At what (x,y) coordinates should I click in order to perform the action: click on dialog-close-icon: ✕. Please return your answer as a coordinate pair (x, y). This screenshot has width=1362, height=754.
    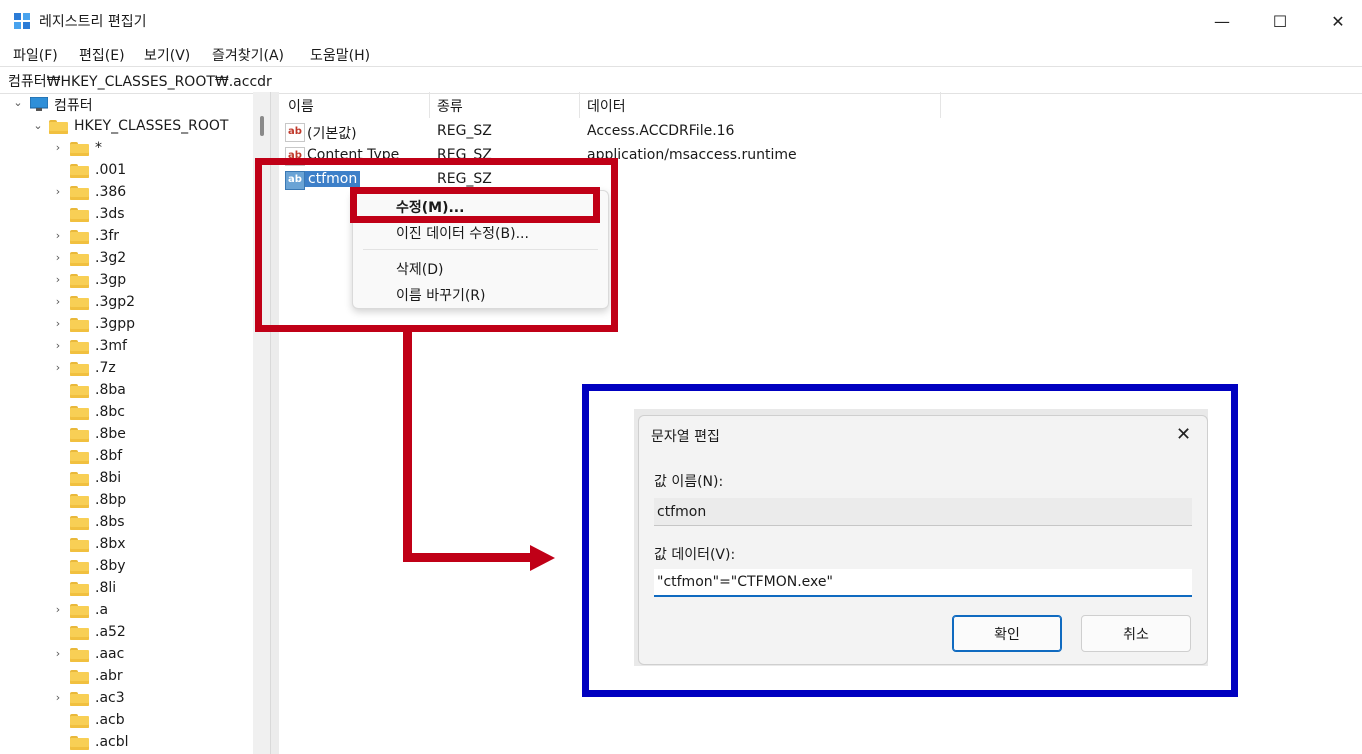
    Looking at the image, I should click on (1183, 434).